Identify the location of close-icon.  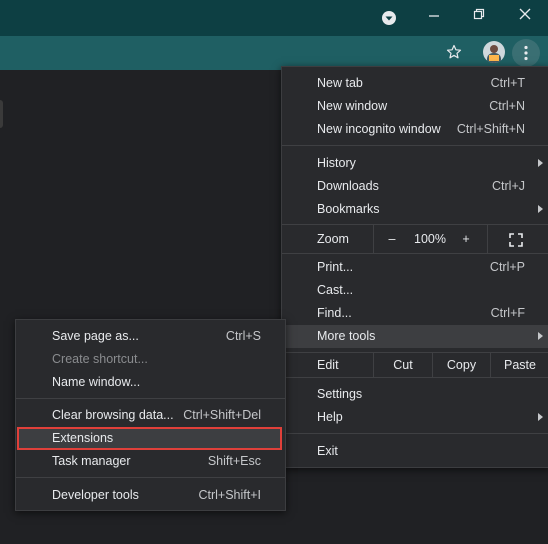
(525, 14).